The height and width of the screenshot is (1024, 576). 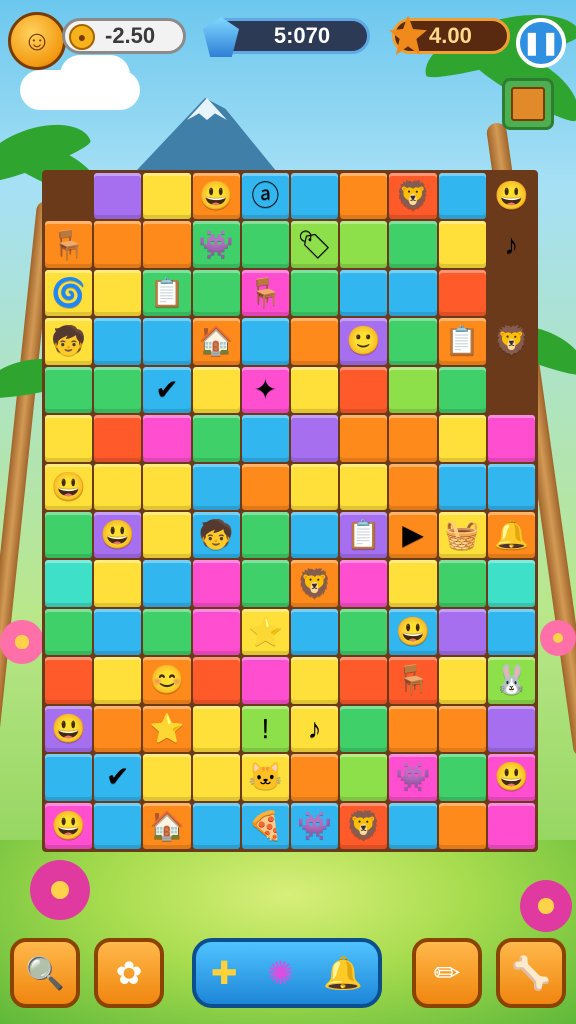 I want to click on board-tile: 😊, so click(x=167, y=680).